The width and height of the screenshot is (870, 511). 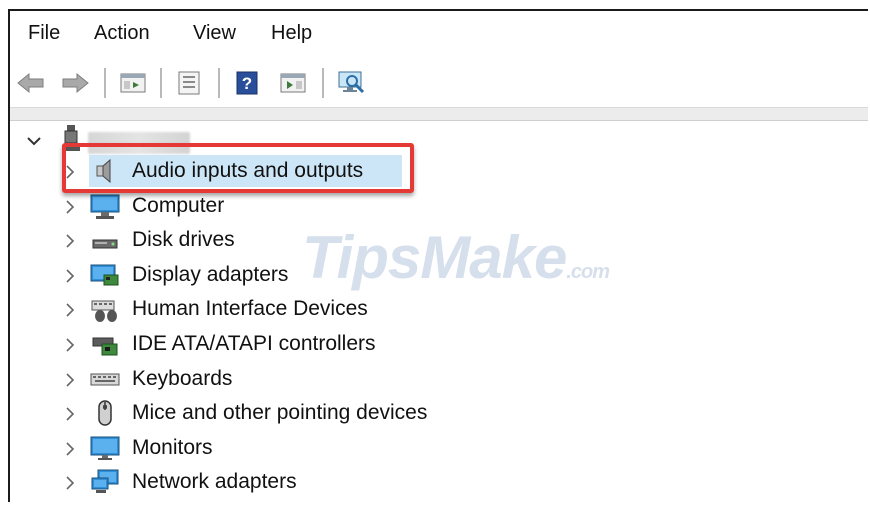 I want to click on tree-item-keyboards: Keyboards, so click(x=439, y=379).